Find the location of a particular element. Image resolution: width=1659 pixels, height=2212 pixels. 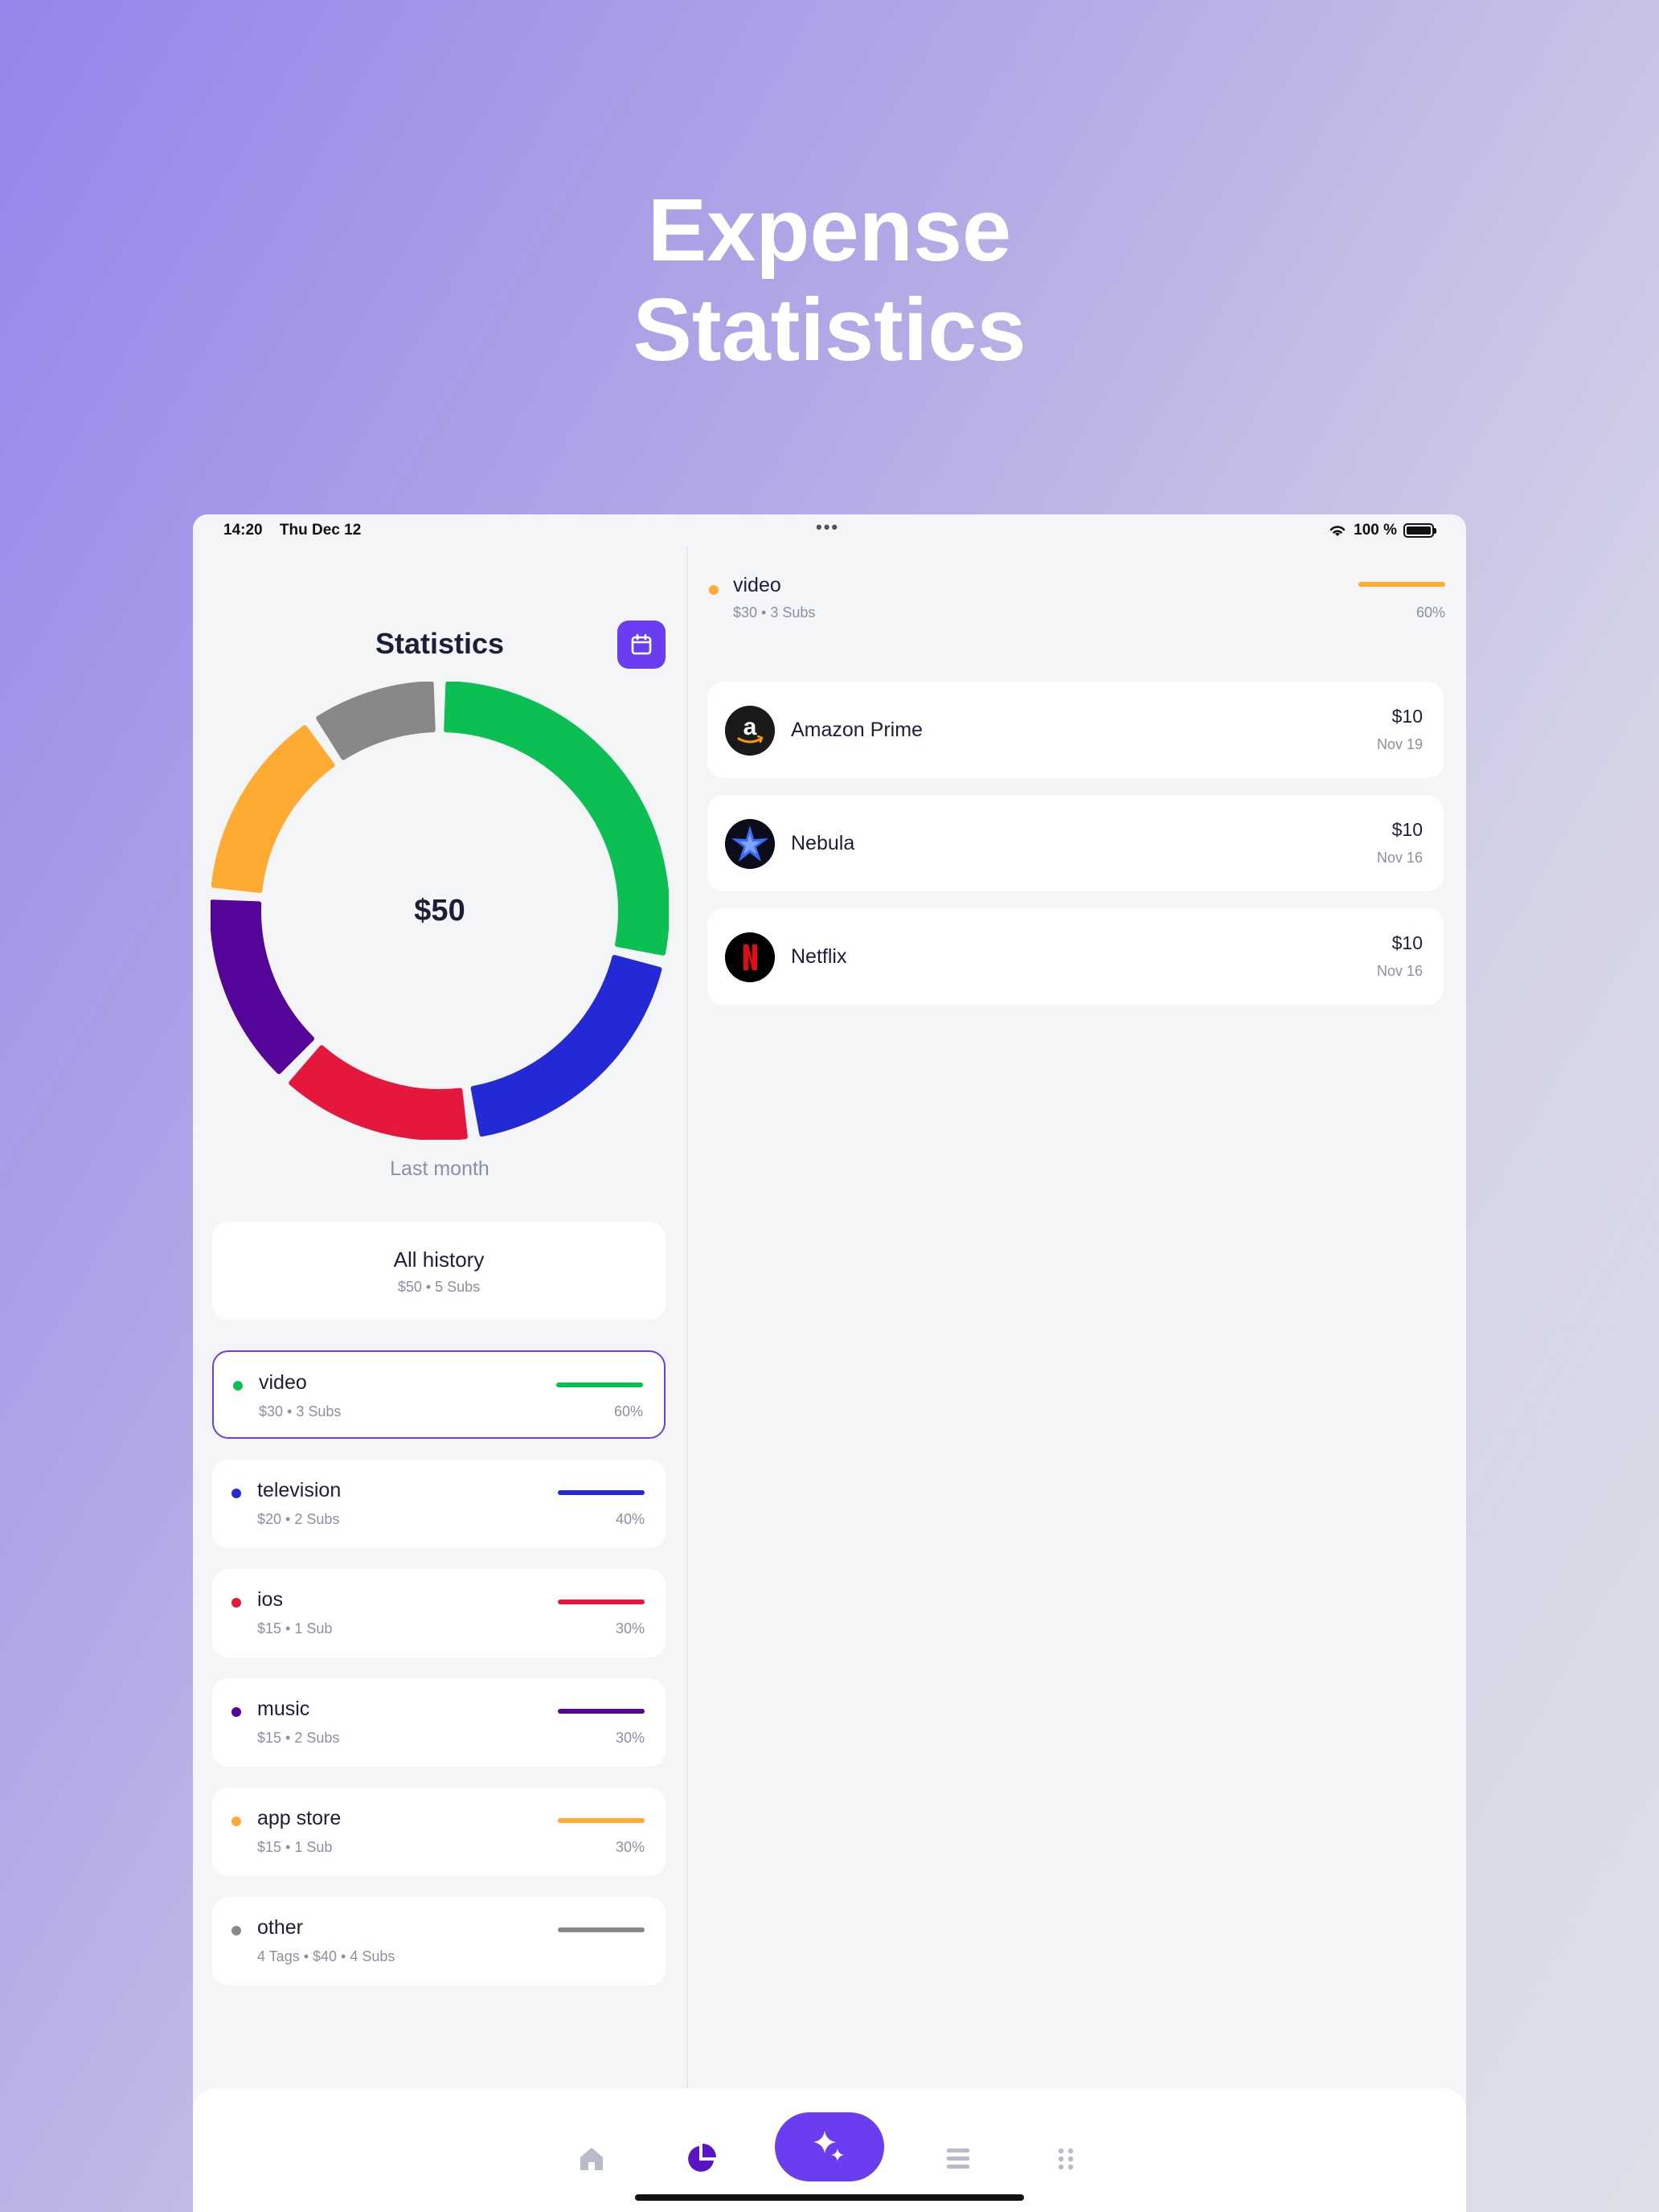

subscription-date: Nov 19 is located at coordinates (1399, 744).